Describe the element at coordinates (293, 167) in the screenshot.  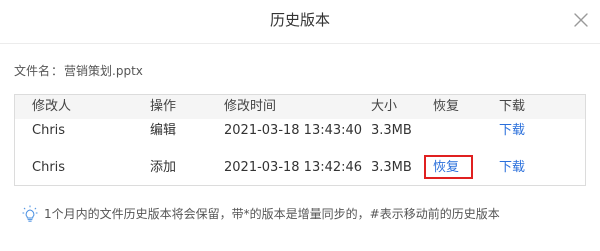
I see `row-modified-time: 2021-03-18 13:42:46` at that location.